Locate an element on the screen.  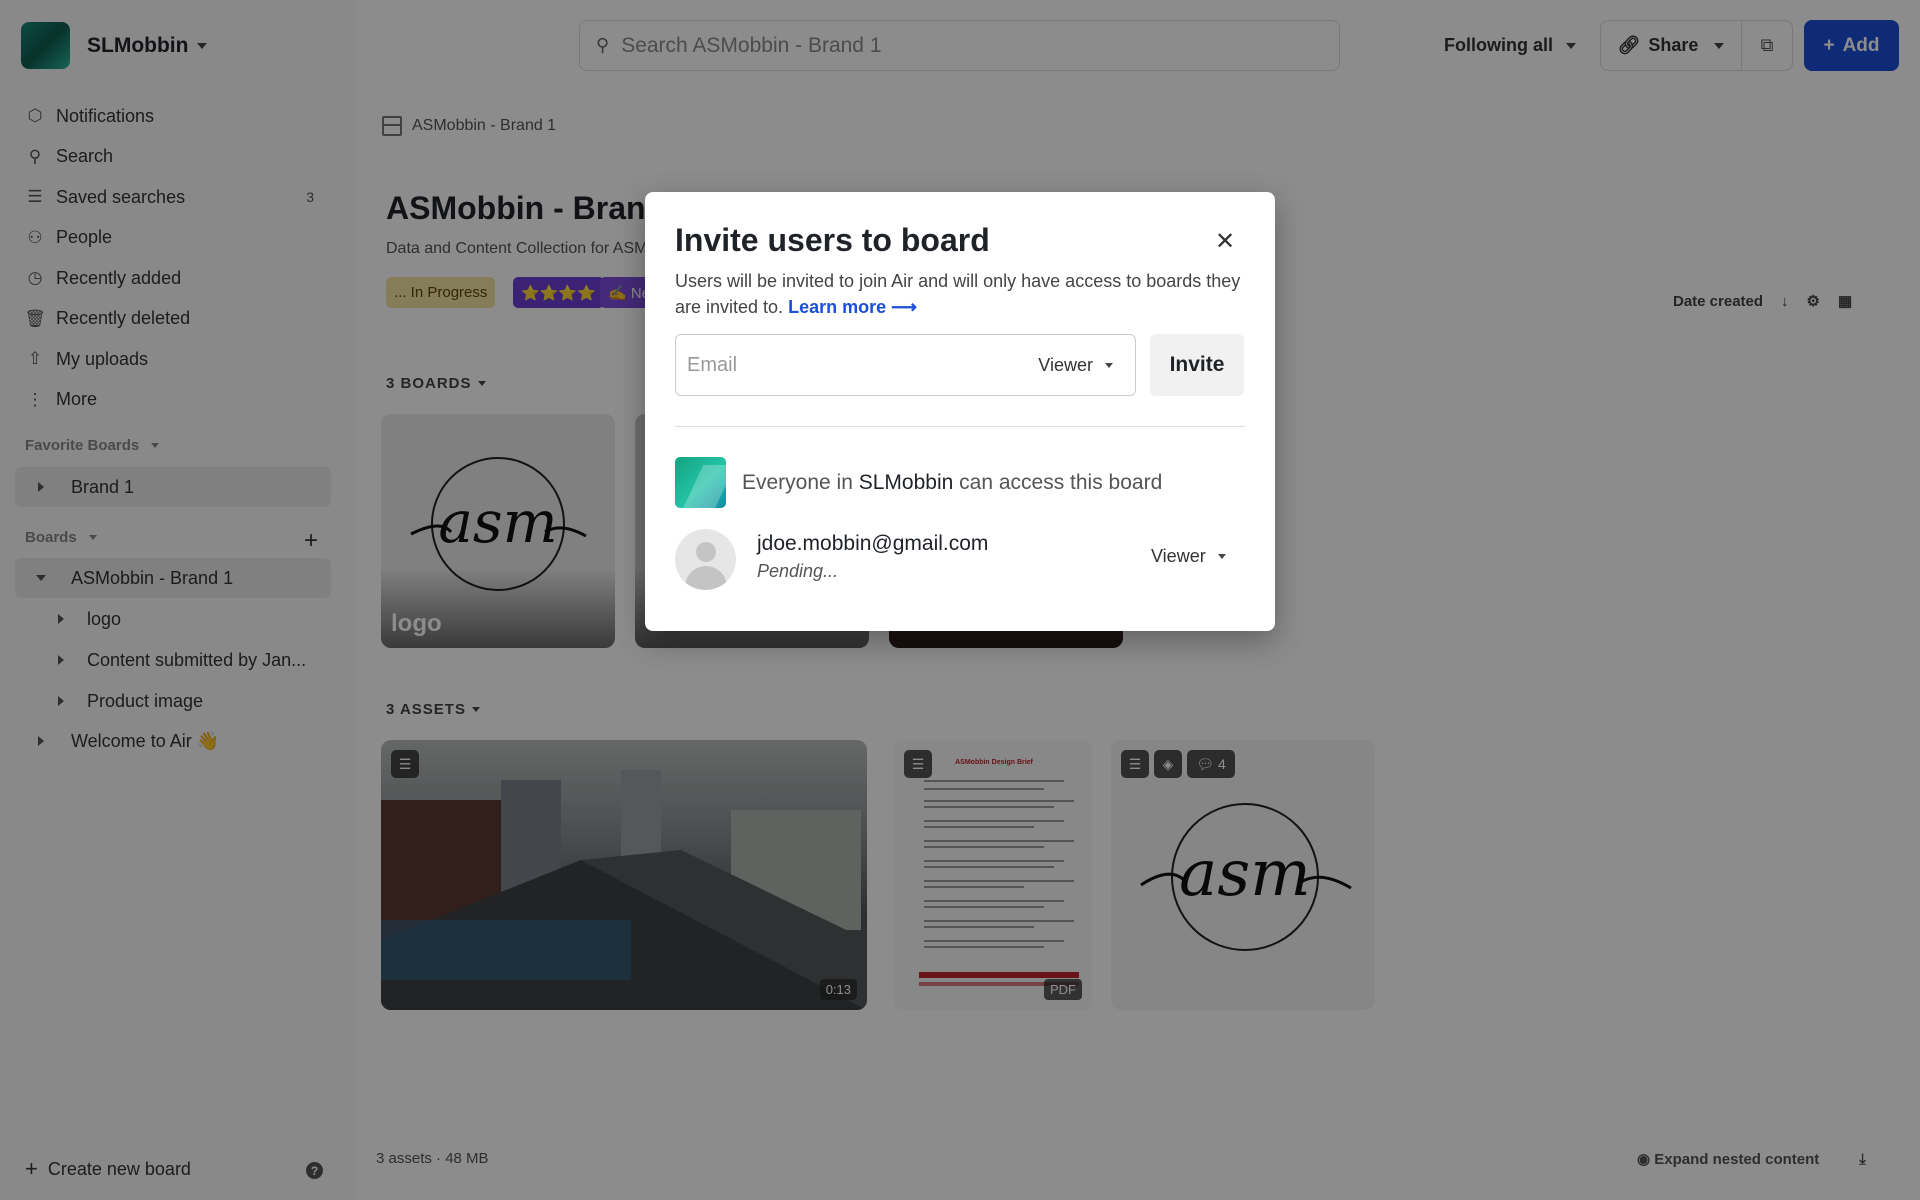
role-label: Viewer is located at coordinates (1065, 364).